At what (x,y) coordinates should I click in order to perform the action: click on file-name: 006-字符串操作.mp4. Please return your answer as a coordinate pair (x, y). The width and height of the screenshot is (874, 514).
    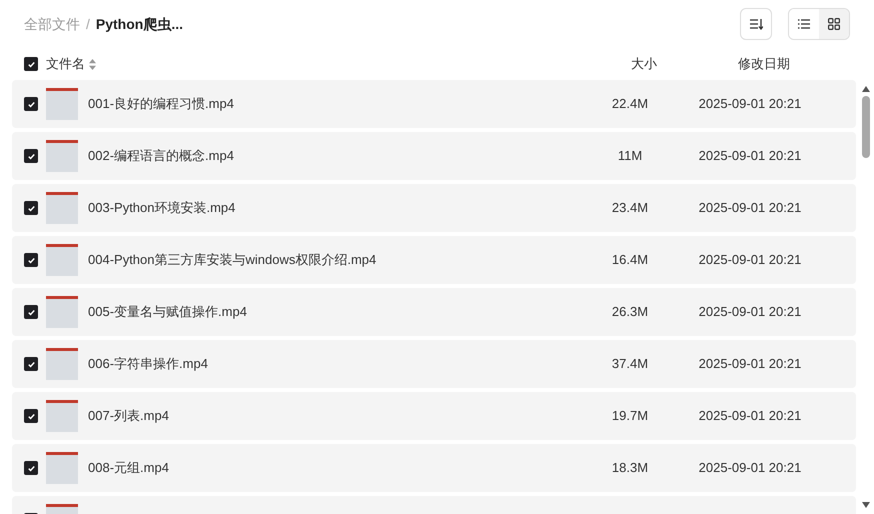
    Looking at the image, I should click on (148, 364).